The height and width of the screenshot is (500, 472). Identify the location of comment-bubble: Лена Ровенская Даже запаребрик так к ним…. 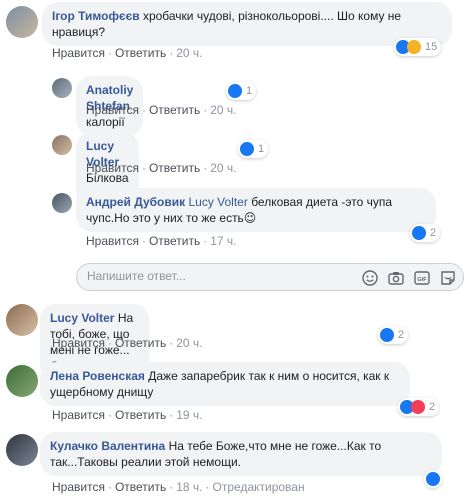
(225, 384).